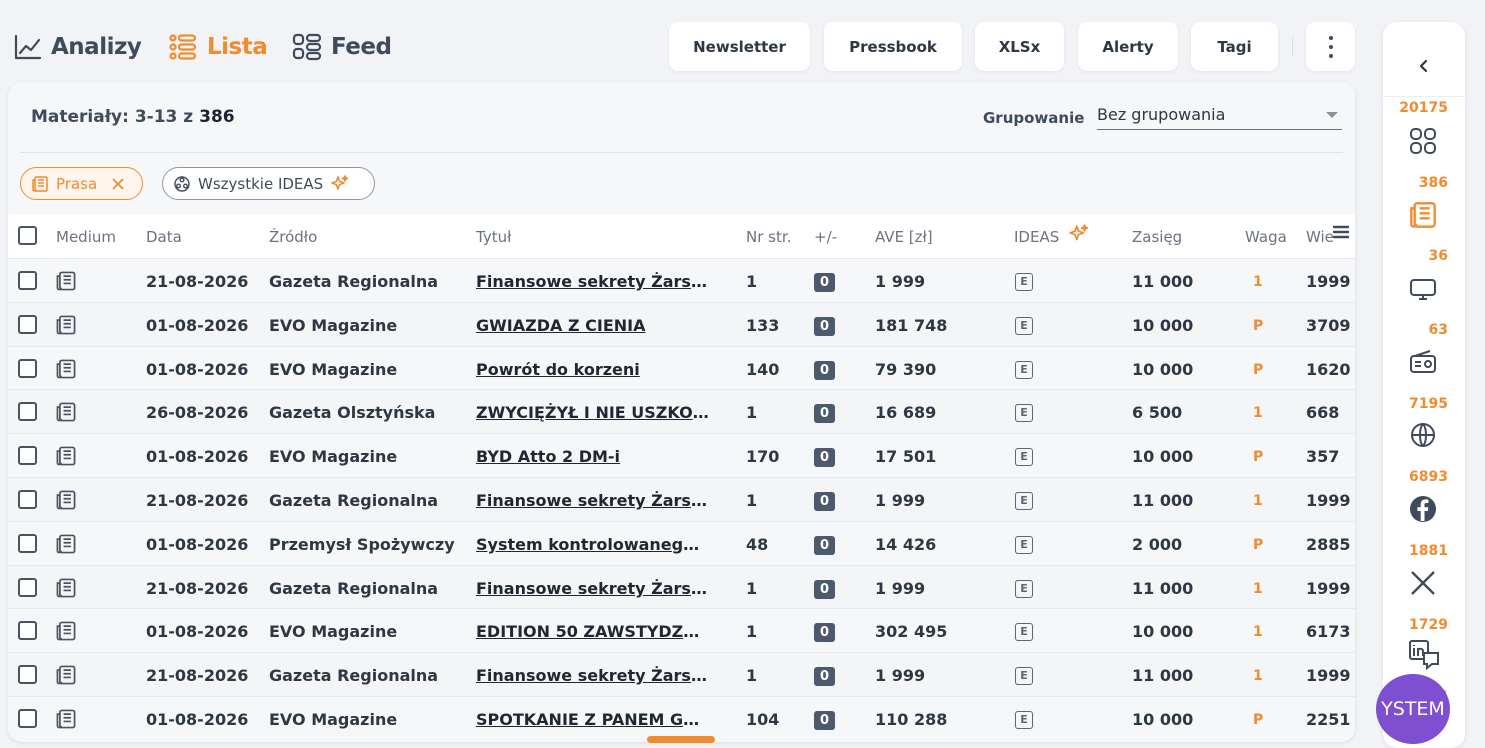 Image resolution: width=1485 pixels, height=748 pixels. I want to click on row-title-link: System kontrolowanego chłodzenia, so click(593, 544).